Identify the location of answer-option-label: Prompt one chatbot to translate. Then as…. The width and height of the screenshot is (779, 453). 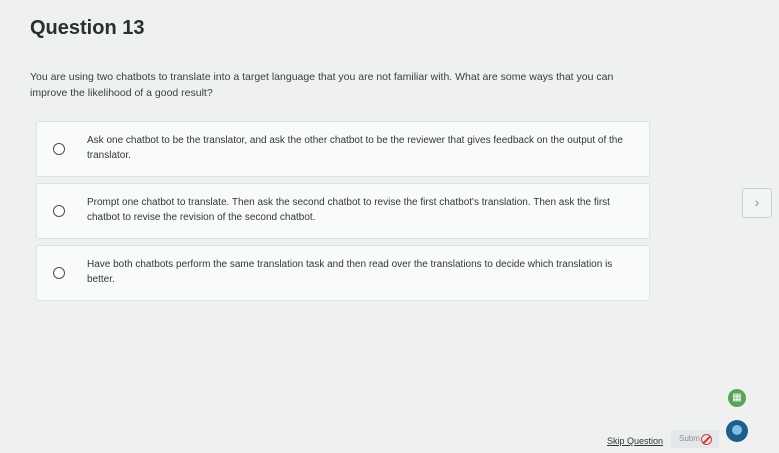
(348, 210).